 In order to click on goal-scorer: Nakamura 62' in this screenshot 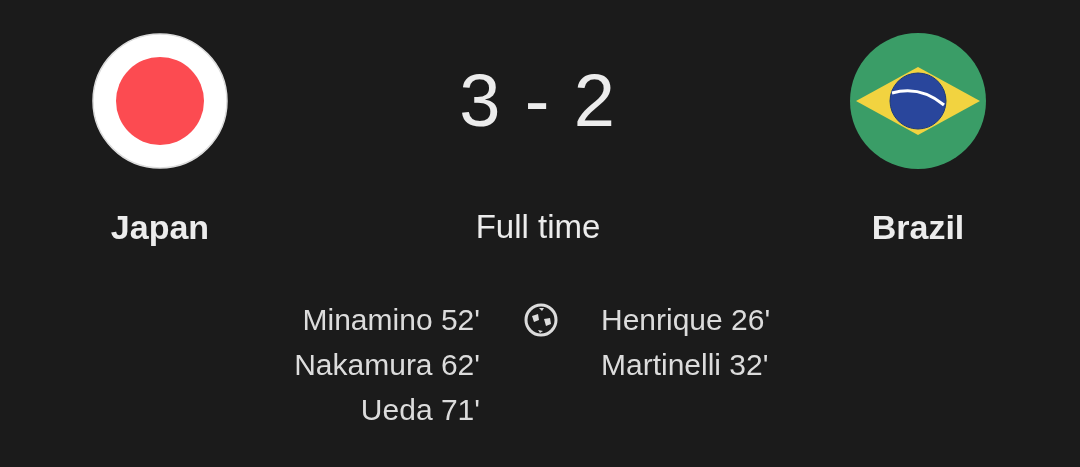, I will do `click(387, 365)`.